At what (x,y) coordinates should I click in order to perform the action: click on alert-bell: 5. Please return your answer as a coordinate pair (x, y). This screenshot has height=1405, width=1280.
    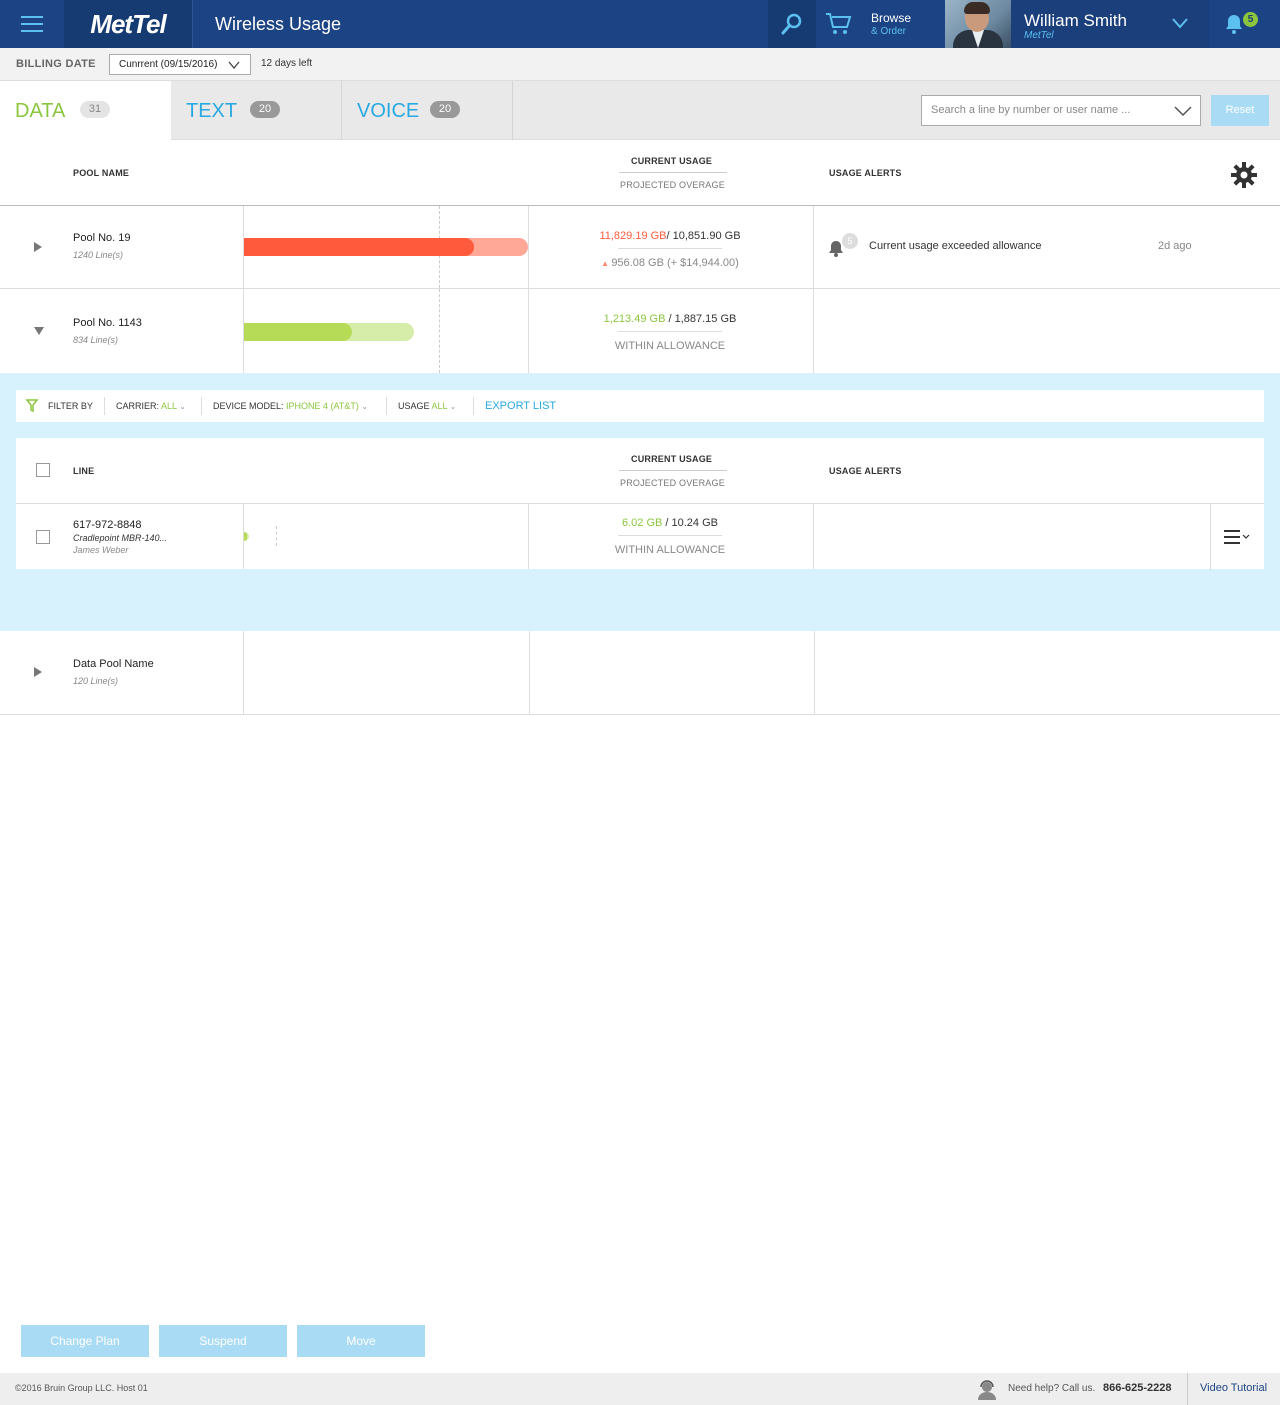
    Looking at the image, I should click on (843, 248).